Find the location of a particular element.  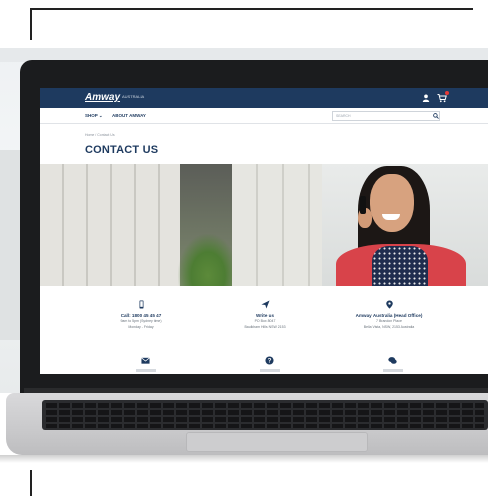

question-icon: ? is located at coordinates (269, 360).